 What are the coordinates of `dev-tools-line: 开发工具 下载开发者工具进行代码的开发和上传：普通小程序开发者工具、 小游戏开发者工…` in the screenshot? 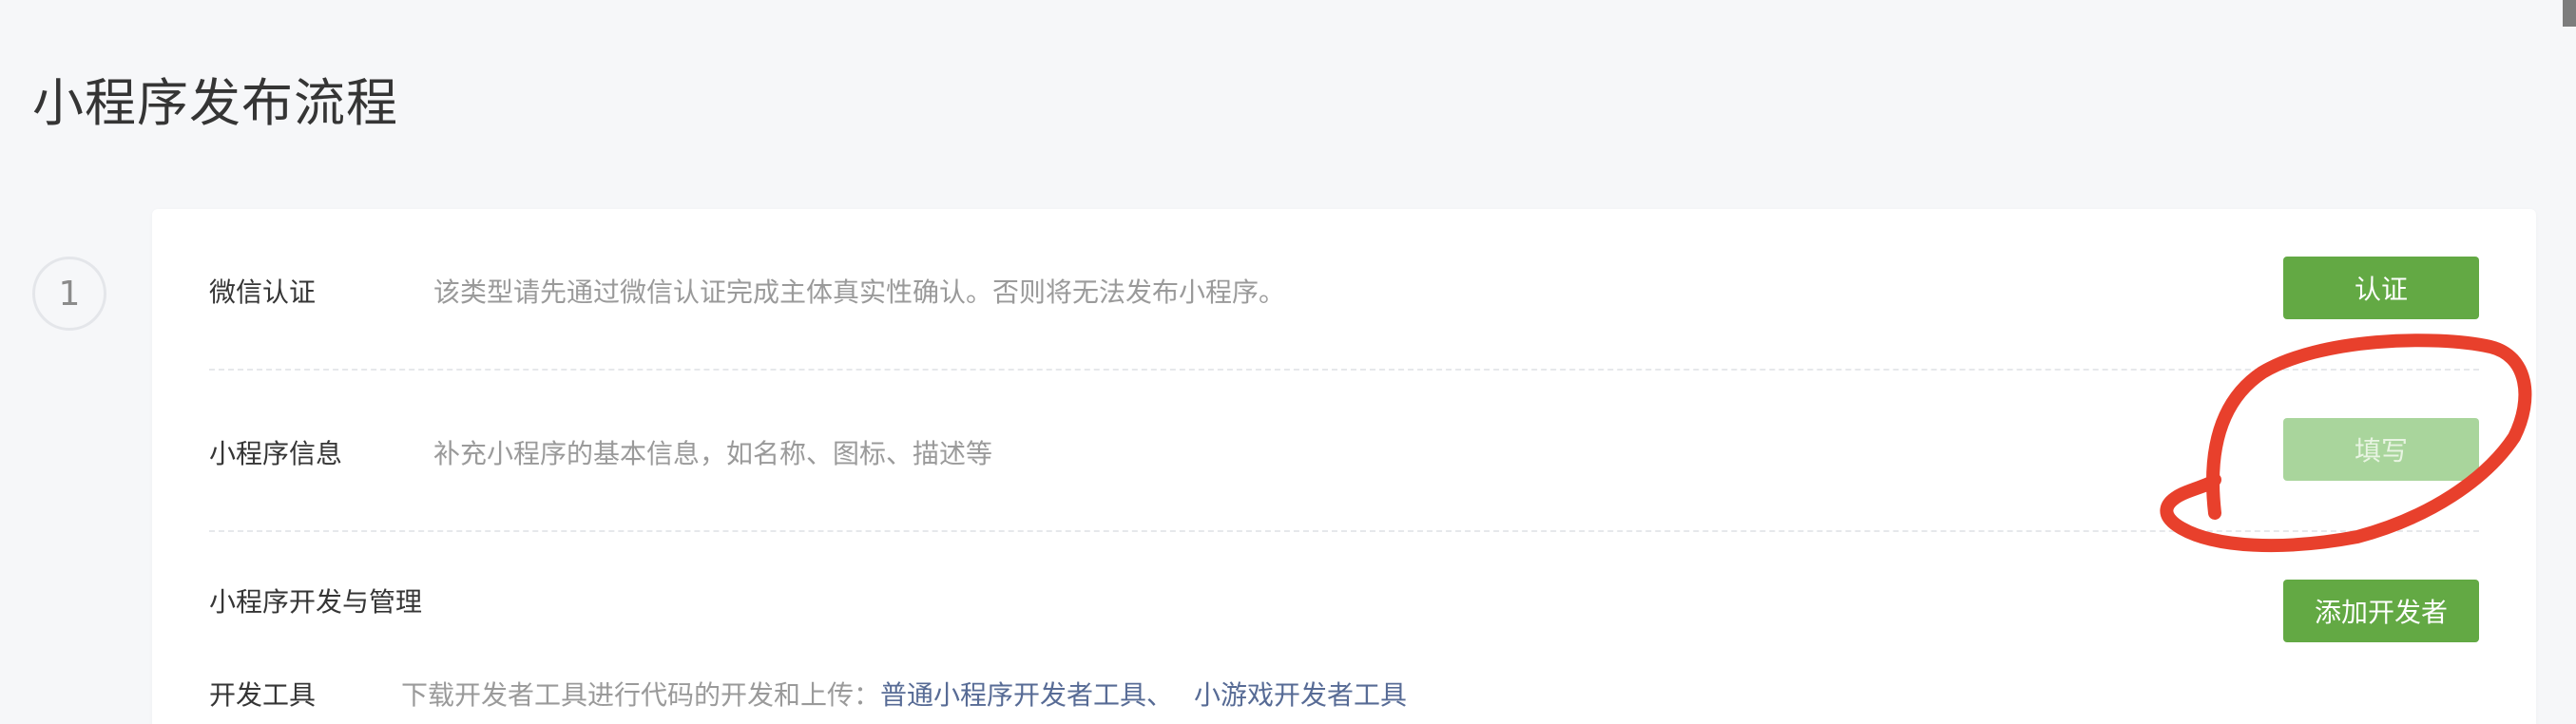 It's located at (808, 694).